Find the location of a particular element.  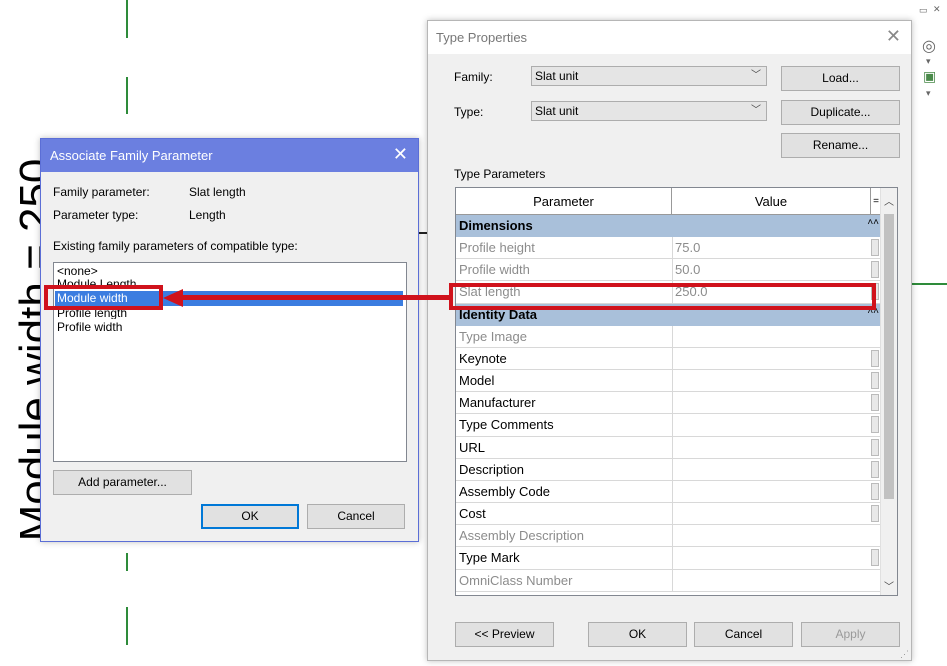

param-name: Profile height is located at coordinates (497, 247).